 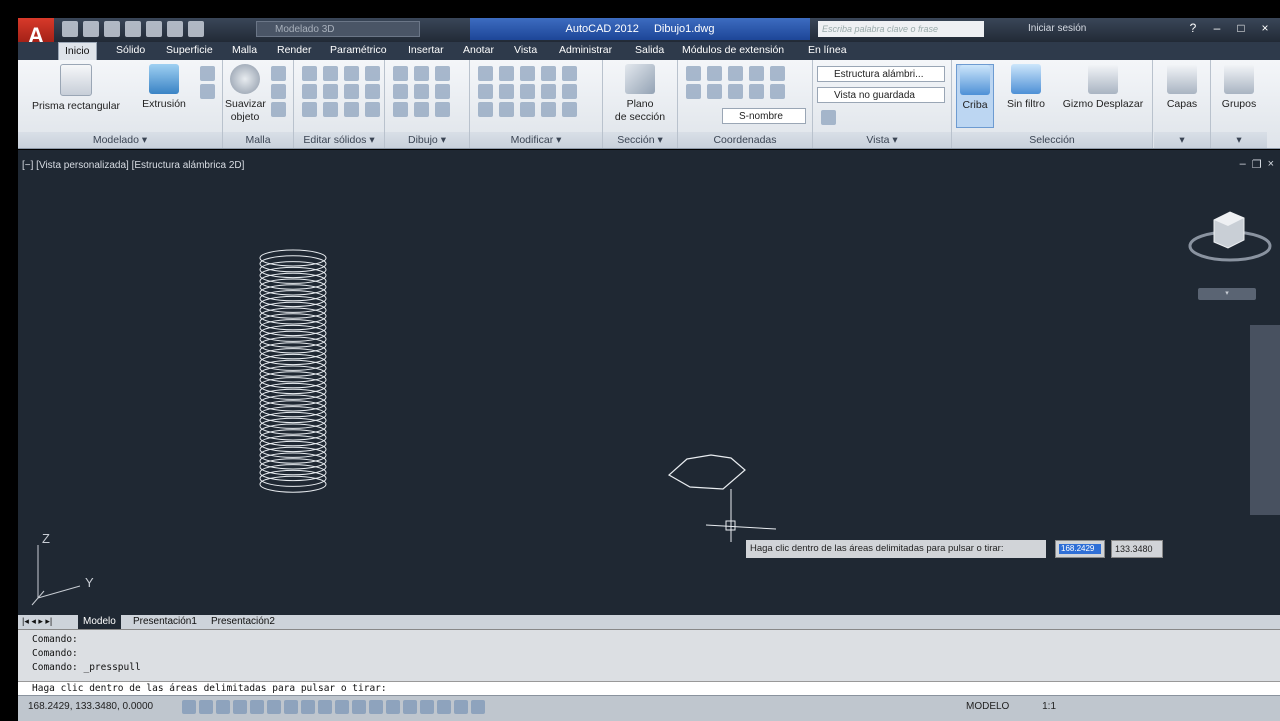 I want to click on wcs-menu: ▾, so click(x=1227, y=294).